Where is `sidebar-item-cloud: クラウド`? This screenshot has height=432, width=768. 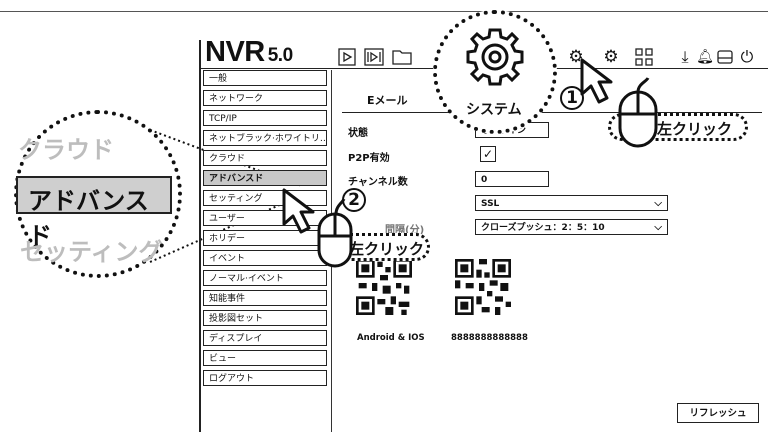 sidebar-item-cloud: クラウド is located at coordinates (265, 158).